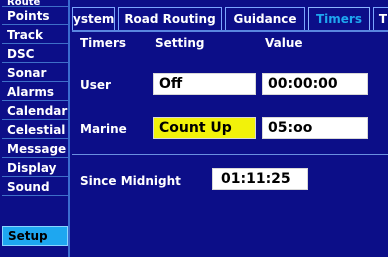 The height and width of the screenshot is (257, 388). I want to click on tab-guidance: Guidance, so click(265, 18).